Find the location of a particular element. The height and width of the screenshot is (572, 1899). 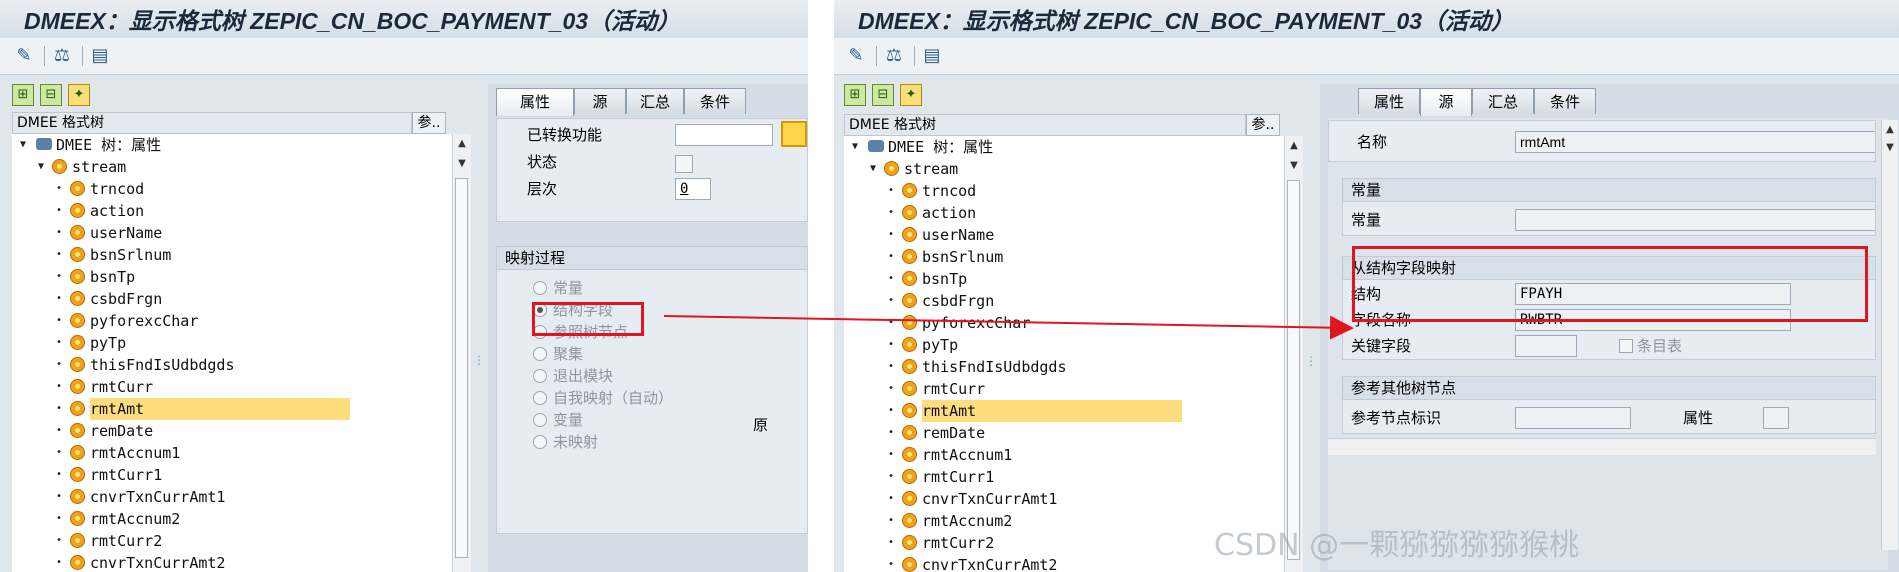

tree-node-label: rmtAmt is located at coordinates (220, 409).